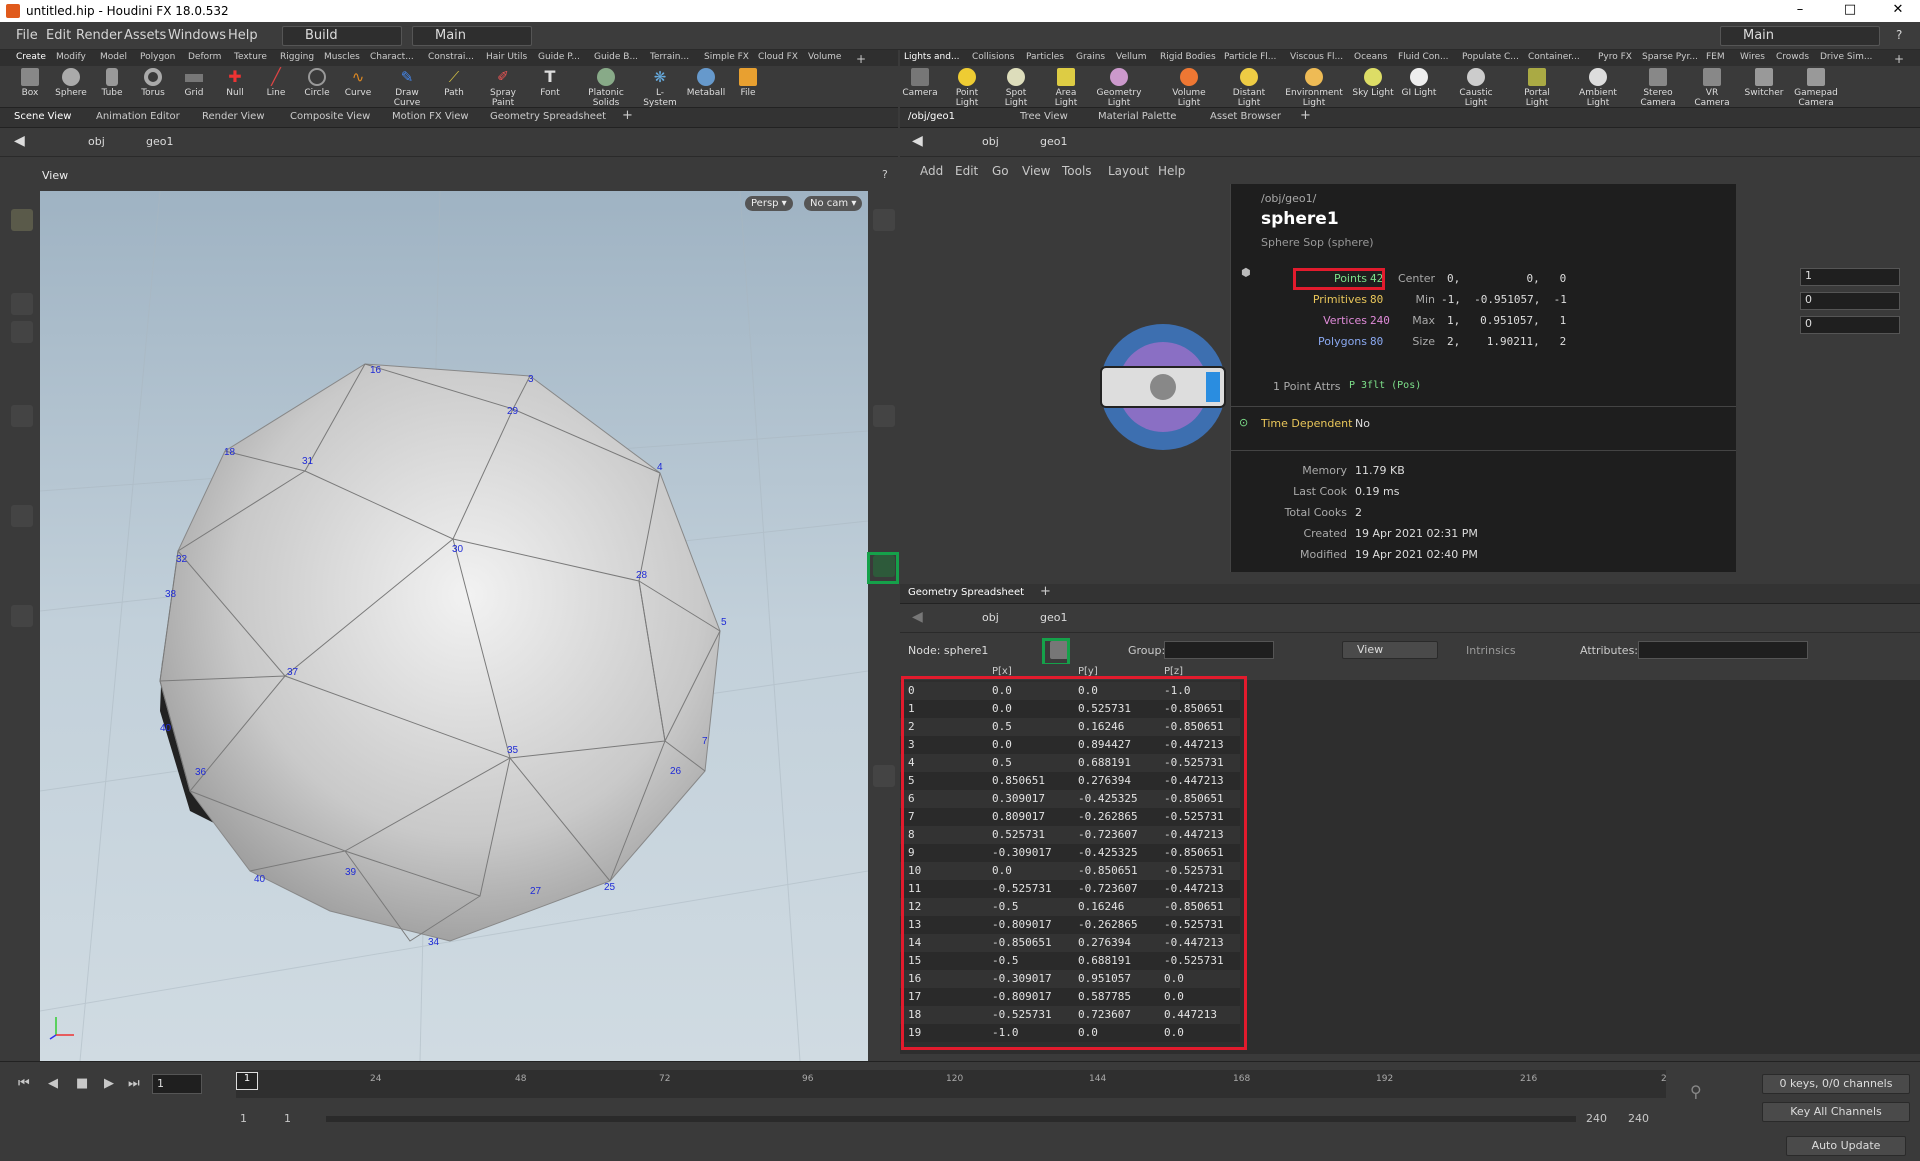 The height and width of the screenshot is (1161, 1920). I want to click on shelf-tab: Rigging, so click(297, 57).